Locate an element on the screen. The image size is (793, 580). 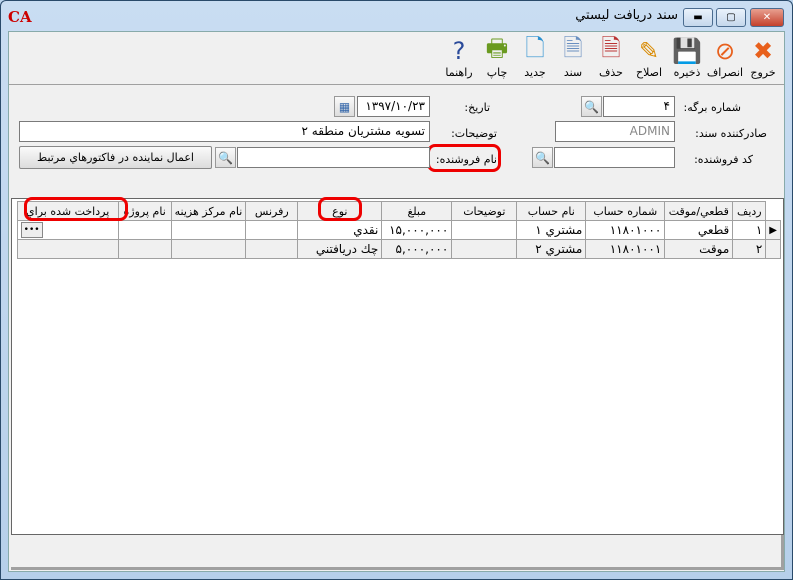
sheet-no-label: شماره برگه: is located at coordinates (712, 107).